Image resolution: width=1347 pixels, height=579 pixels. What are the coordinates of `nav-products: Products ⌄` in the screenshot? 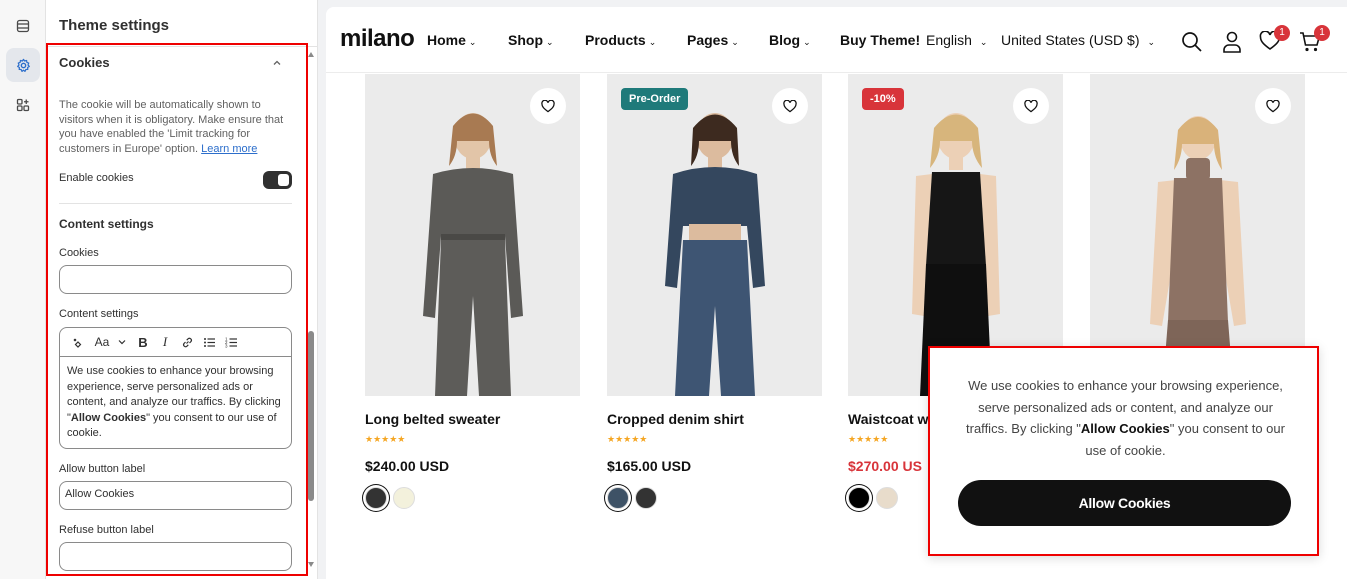 It's located at (620, 40).